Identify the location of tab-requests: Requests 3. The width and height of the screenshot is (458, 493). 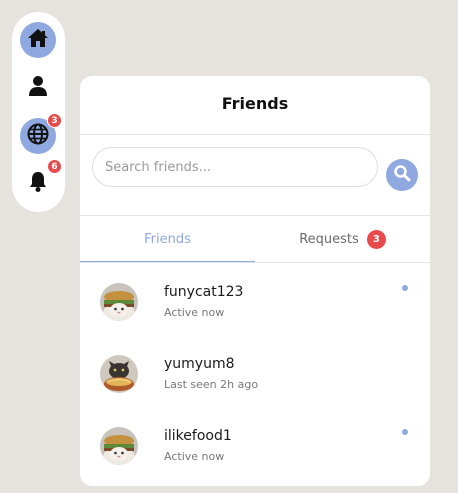
(342, 239).